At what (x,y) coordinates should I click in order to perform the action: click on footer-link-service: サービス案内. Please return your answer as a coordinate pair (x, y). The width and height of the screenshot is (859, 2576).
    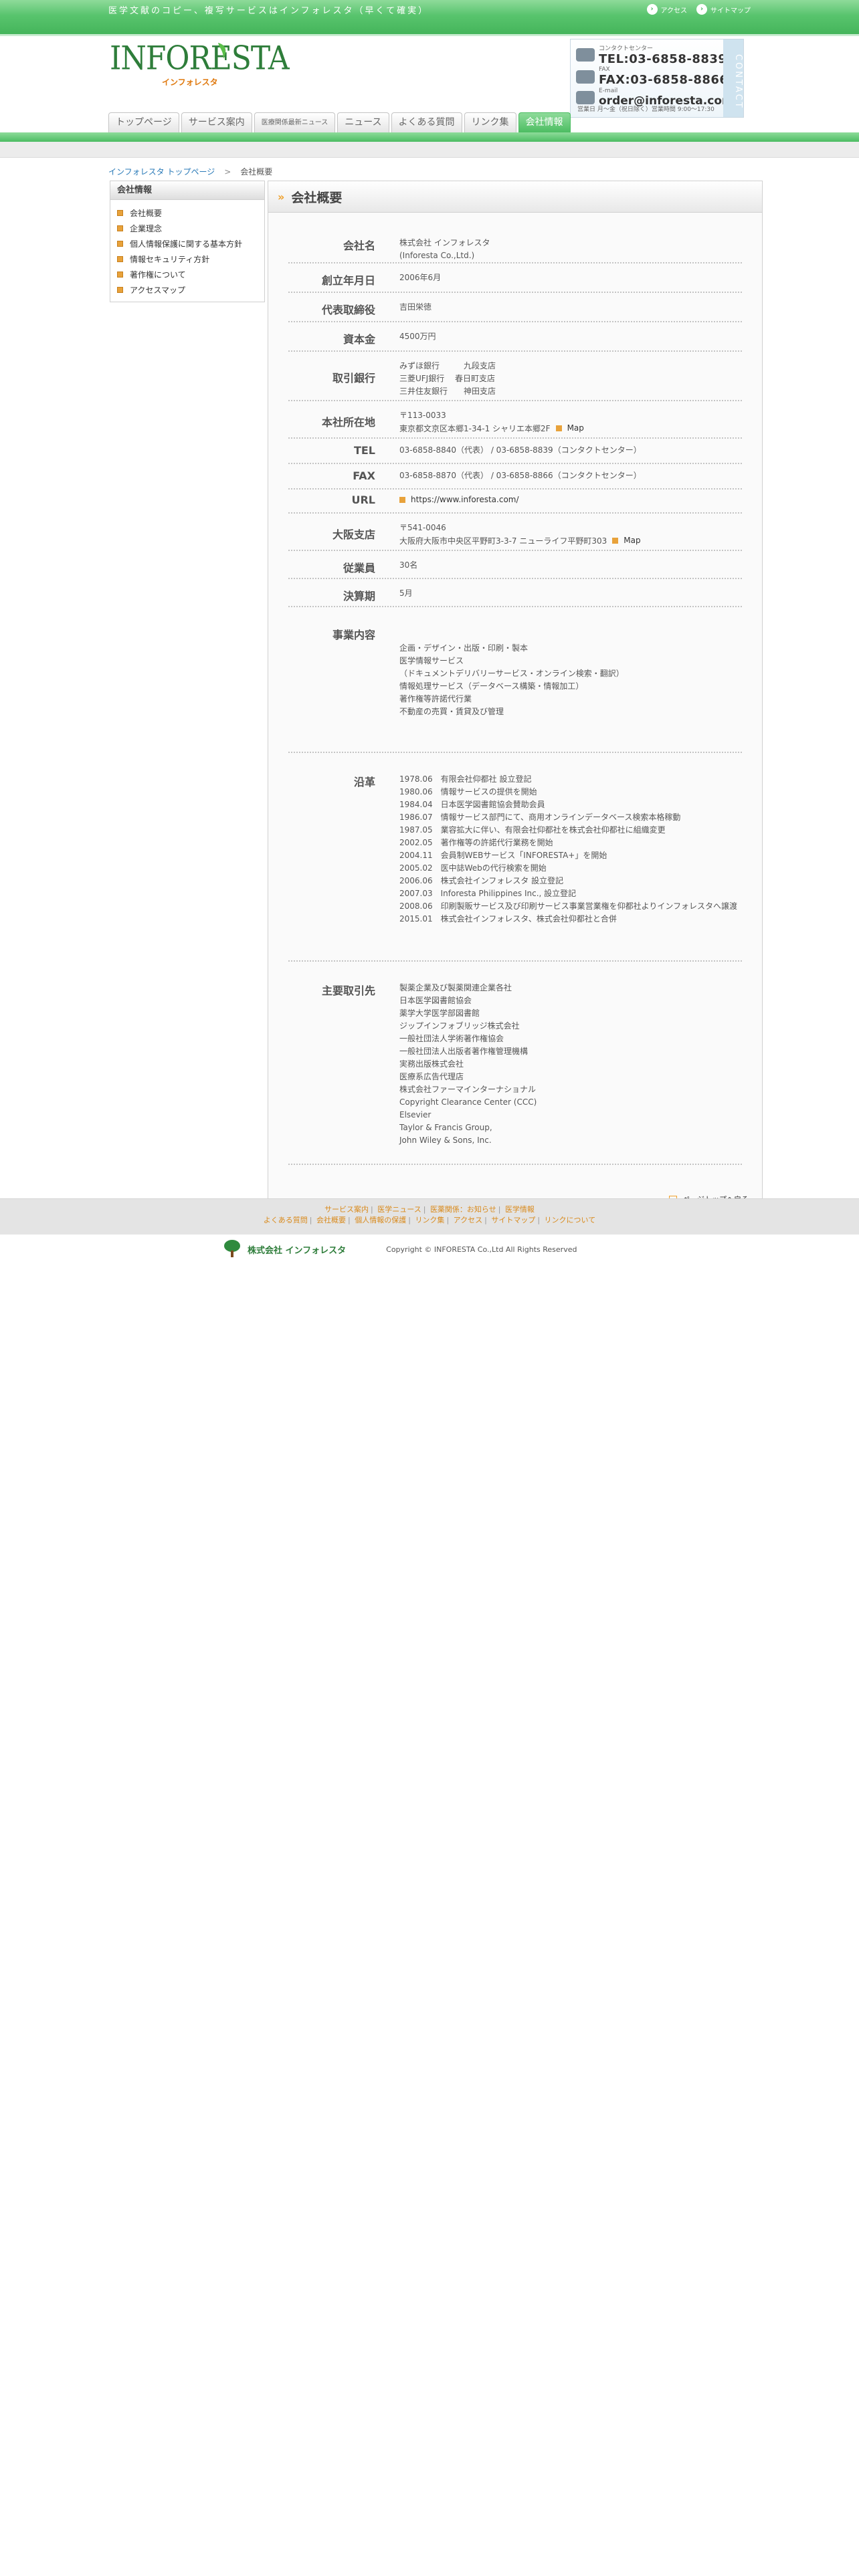
    Looking at the image, I should click on (346, 1210).